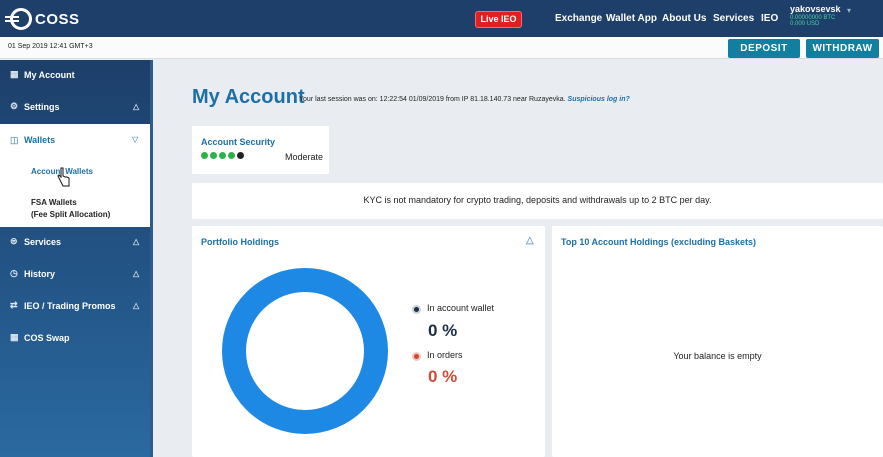 The width and height of the screenshot is (883, 457). Describe the element at coordinates (416, 309) in the screenshot. I see `legend-dot-wallet` at that location.